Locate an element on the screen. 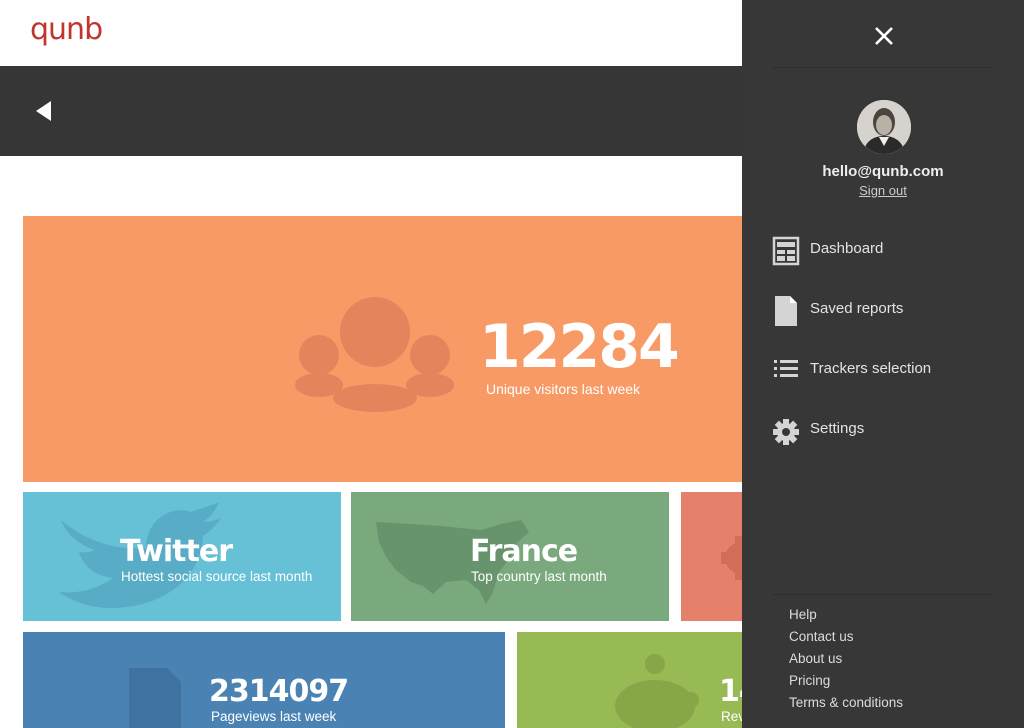 This screenshot has height=728, width=1024. nav-item-dashboard: Dashboard is located at coordinates (882, 248).